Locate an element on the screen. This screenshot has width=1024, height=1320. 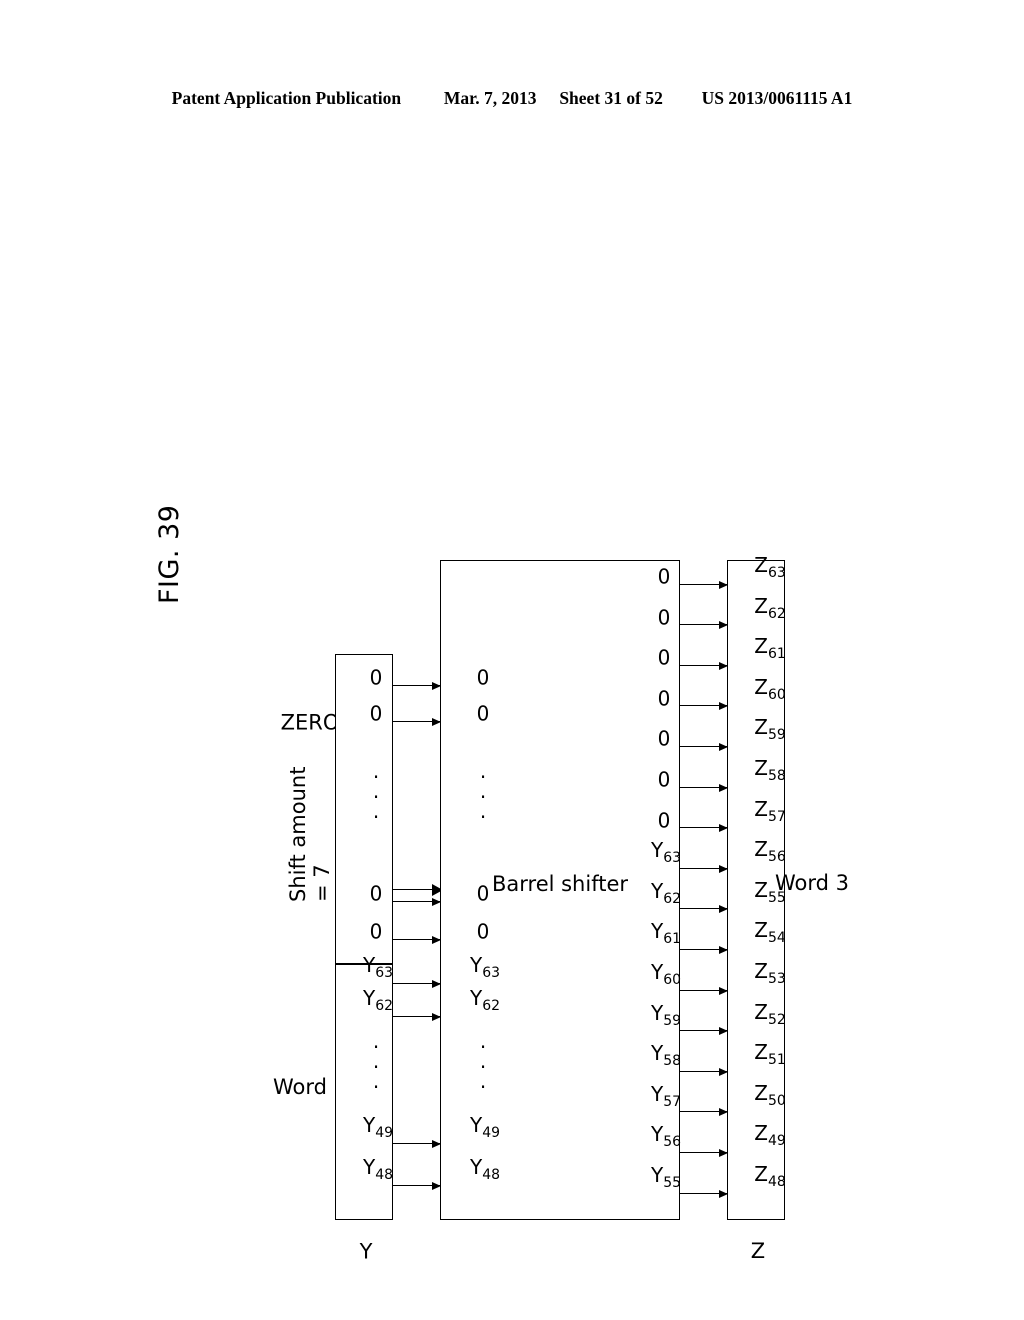
shifter-output-cell: Y60 is located at coordinates (666, 973).